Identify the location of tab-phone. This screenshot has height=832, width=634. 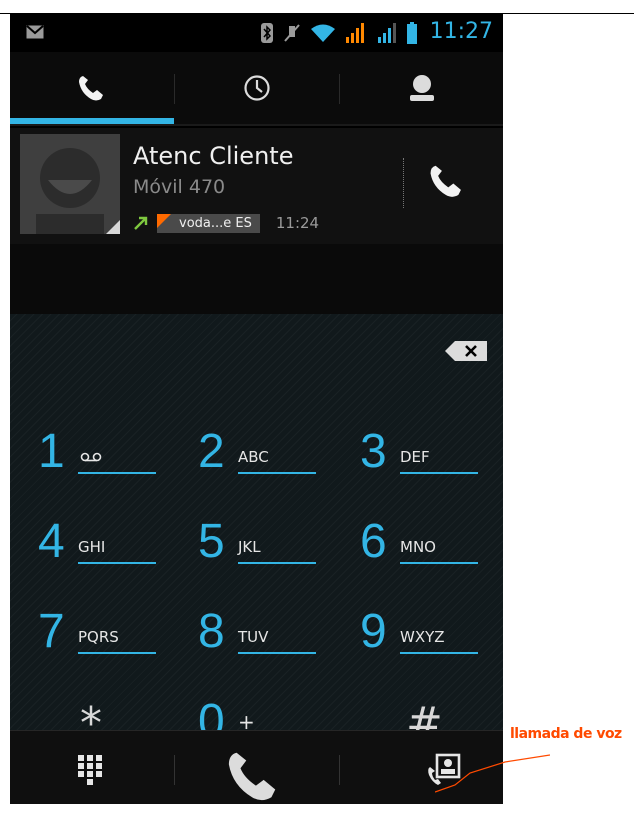
(92, 88).